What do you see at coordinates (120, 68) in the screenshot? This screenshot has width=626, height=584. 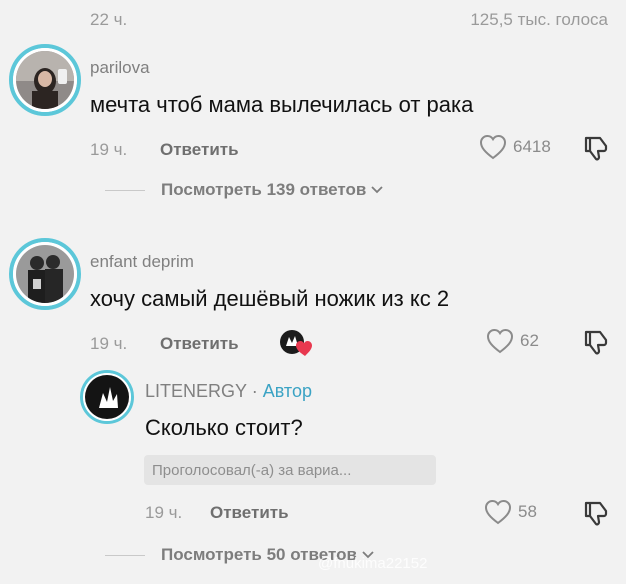 I see `username-parilova: parilova` at bounding box center [120, 68].